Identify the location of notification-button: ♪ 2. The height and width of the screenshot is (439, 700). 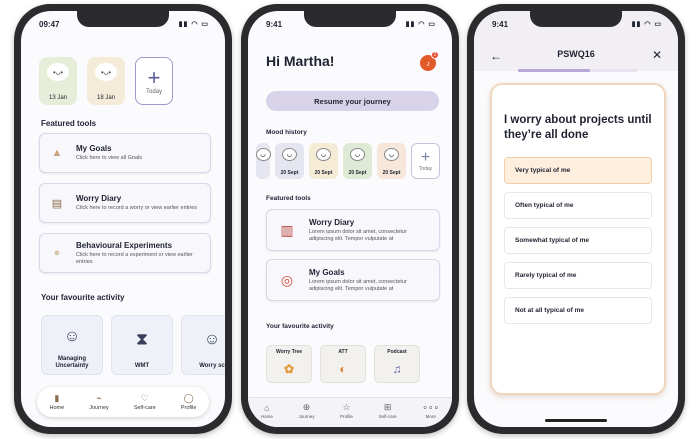
(429, 61).